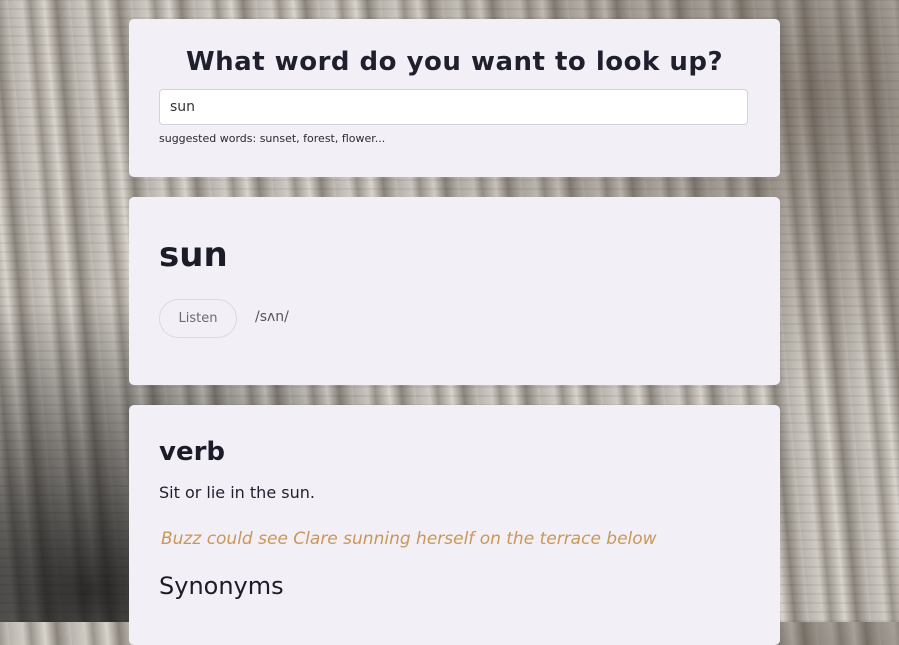 This screenshot has height=645, width=899. What do you see at coordinates (237, 492) in the screenshot?
I see `definition-text: Sit or lie in the sun.` at bounding box center [237, 492].